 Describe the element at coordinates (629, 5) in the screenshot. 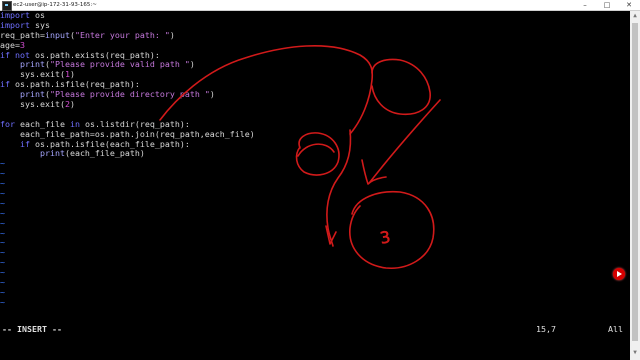

I see `close-button: ✕` at that location.